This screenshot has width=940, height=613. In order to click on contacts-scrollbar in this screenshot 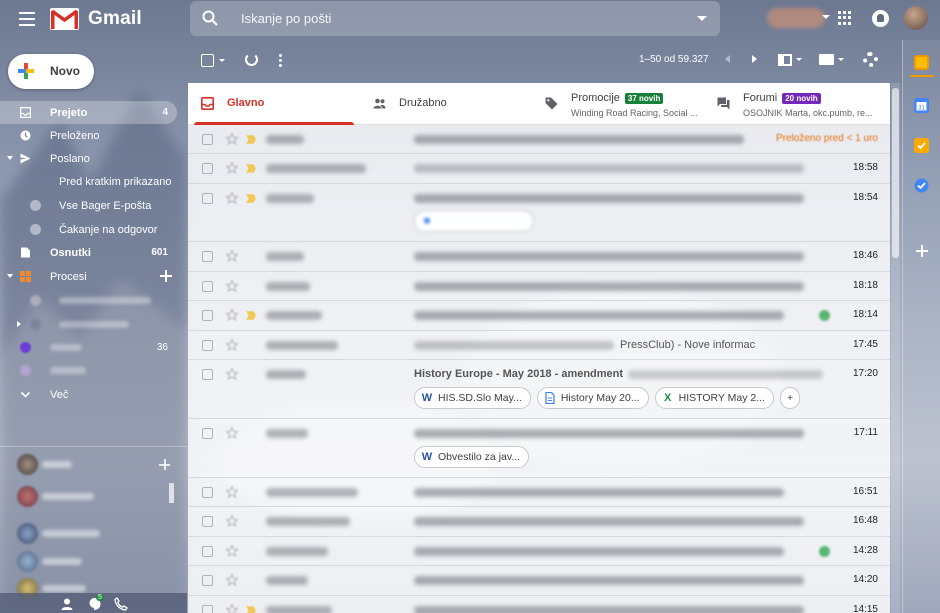, I will do `click(171, 493)`.